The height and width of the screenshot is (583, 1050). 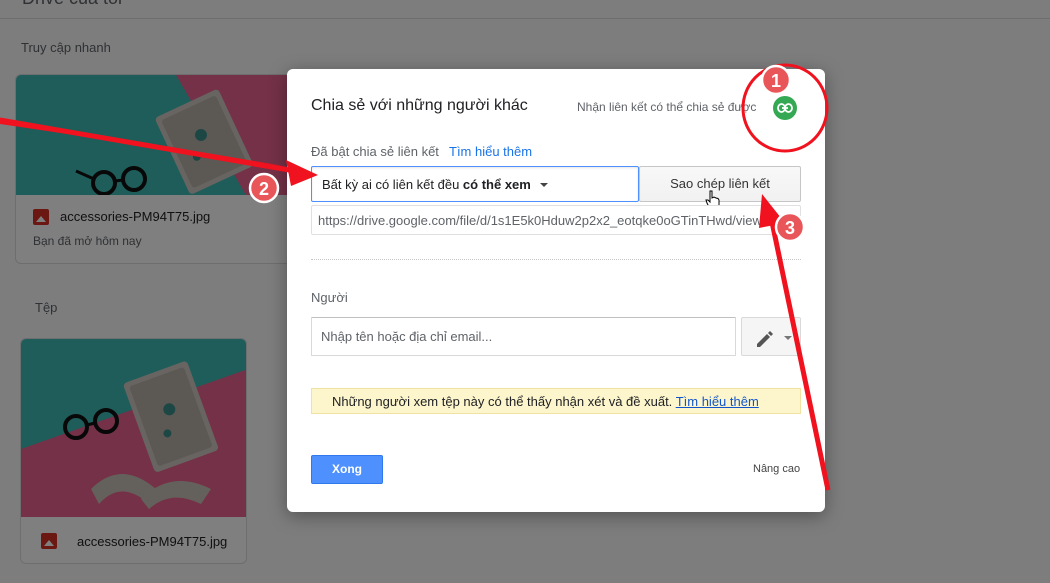 I want to click on link-icon, so click(x=785, y=108).